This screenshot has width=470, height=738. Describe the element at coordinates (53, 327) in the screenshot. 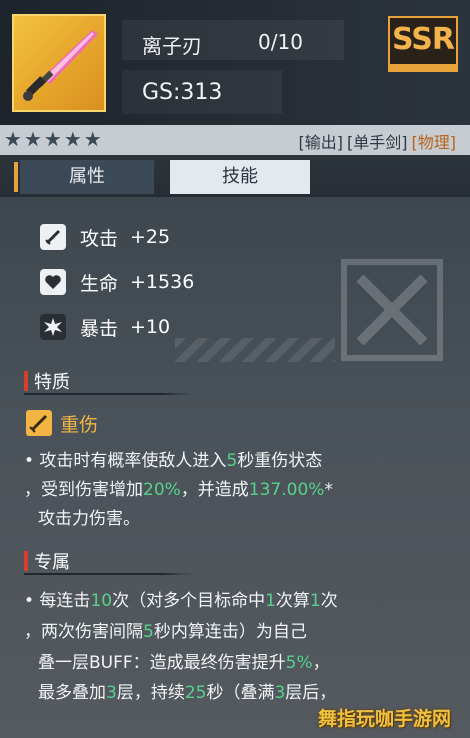

I see `burst-icon` at that location.